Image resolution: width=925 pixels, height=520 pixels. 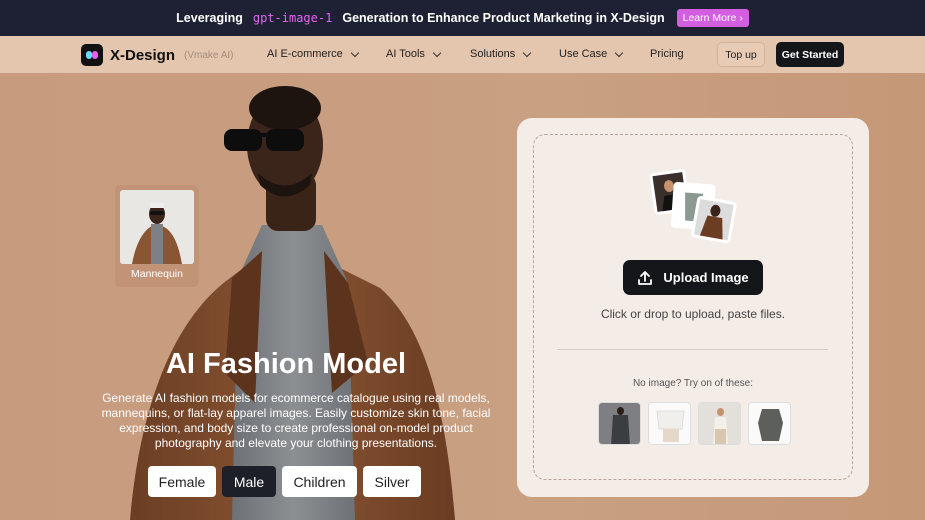 I want to click on top-up-button: Top up, so click(x=741, y=54).